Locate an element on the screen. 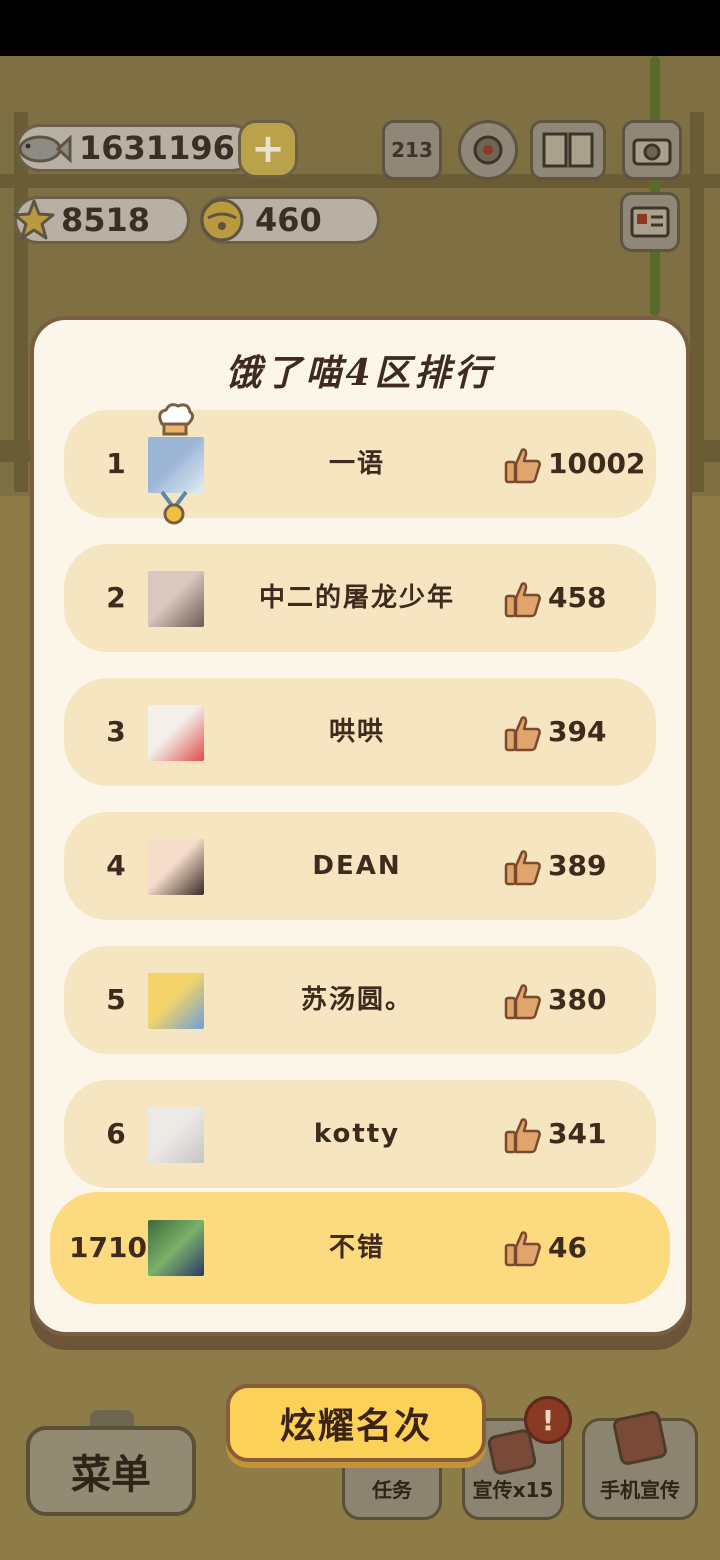 This screenshot has height=1560, width=720. leaderboard-row: 1 一语 10002 is located at coordinates (360, 464).